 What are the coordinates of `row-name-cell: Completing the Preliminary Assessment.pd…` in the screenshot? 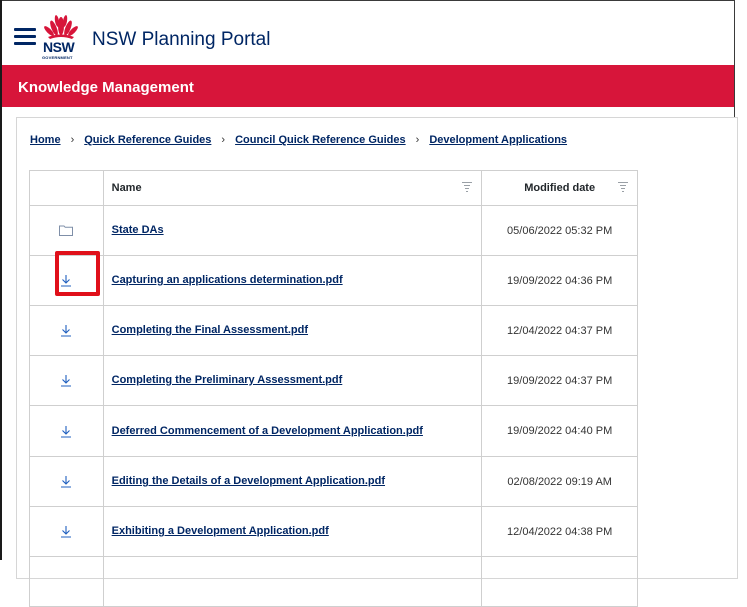 It's located at (292, 380).